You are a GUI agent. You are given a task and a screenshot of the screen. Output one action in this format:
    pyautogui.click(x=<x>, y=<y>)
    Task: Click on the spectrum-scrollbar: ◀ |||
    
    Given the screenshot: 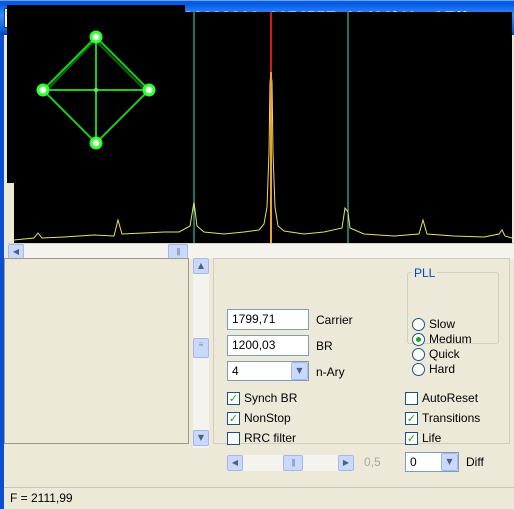 What is the action you would take?
    pyautogui.click(x=261, y=251)
    